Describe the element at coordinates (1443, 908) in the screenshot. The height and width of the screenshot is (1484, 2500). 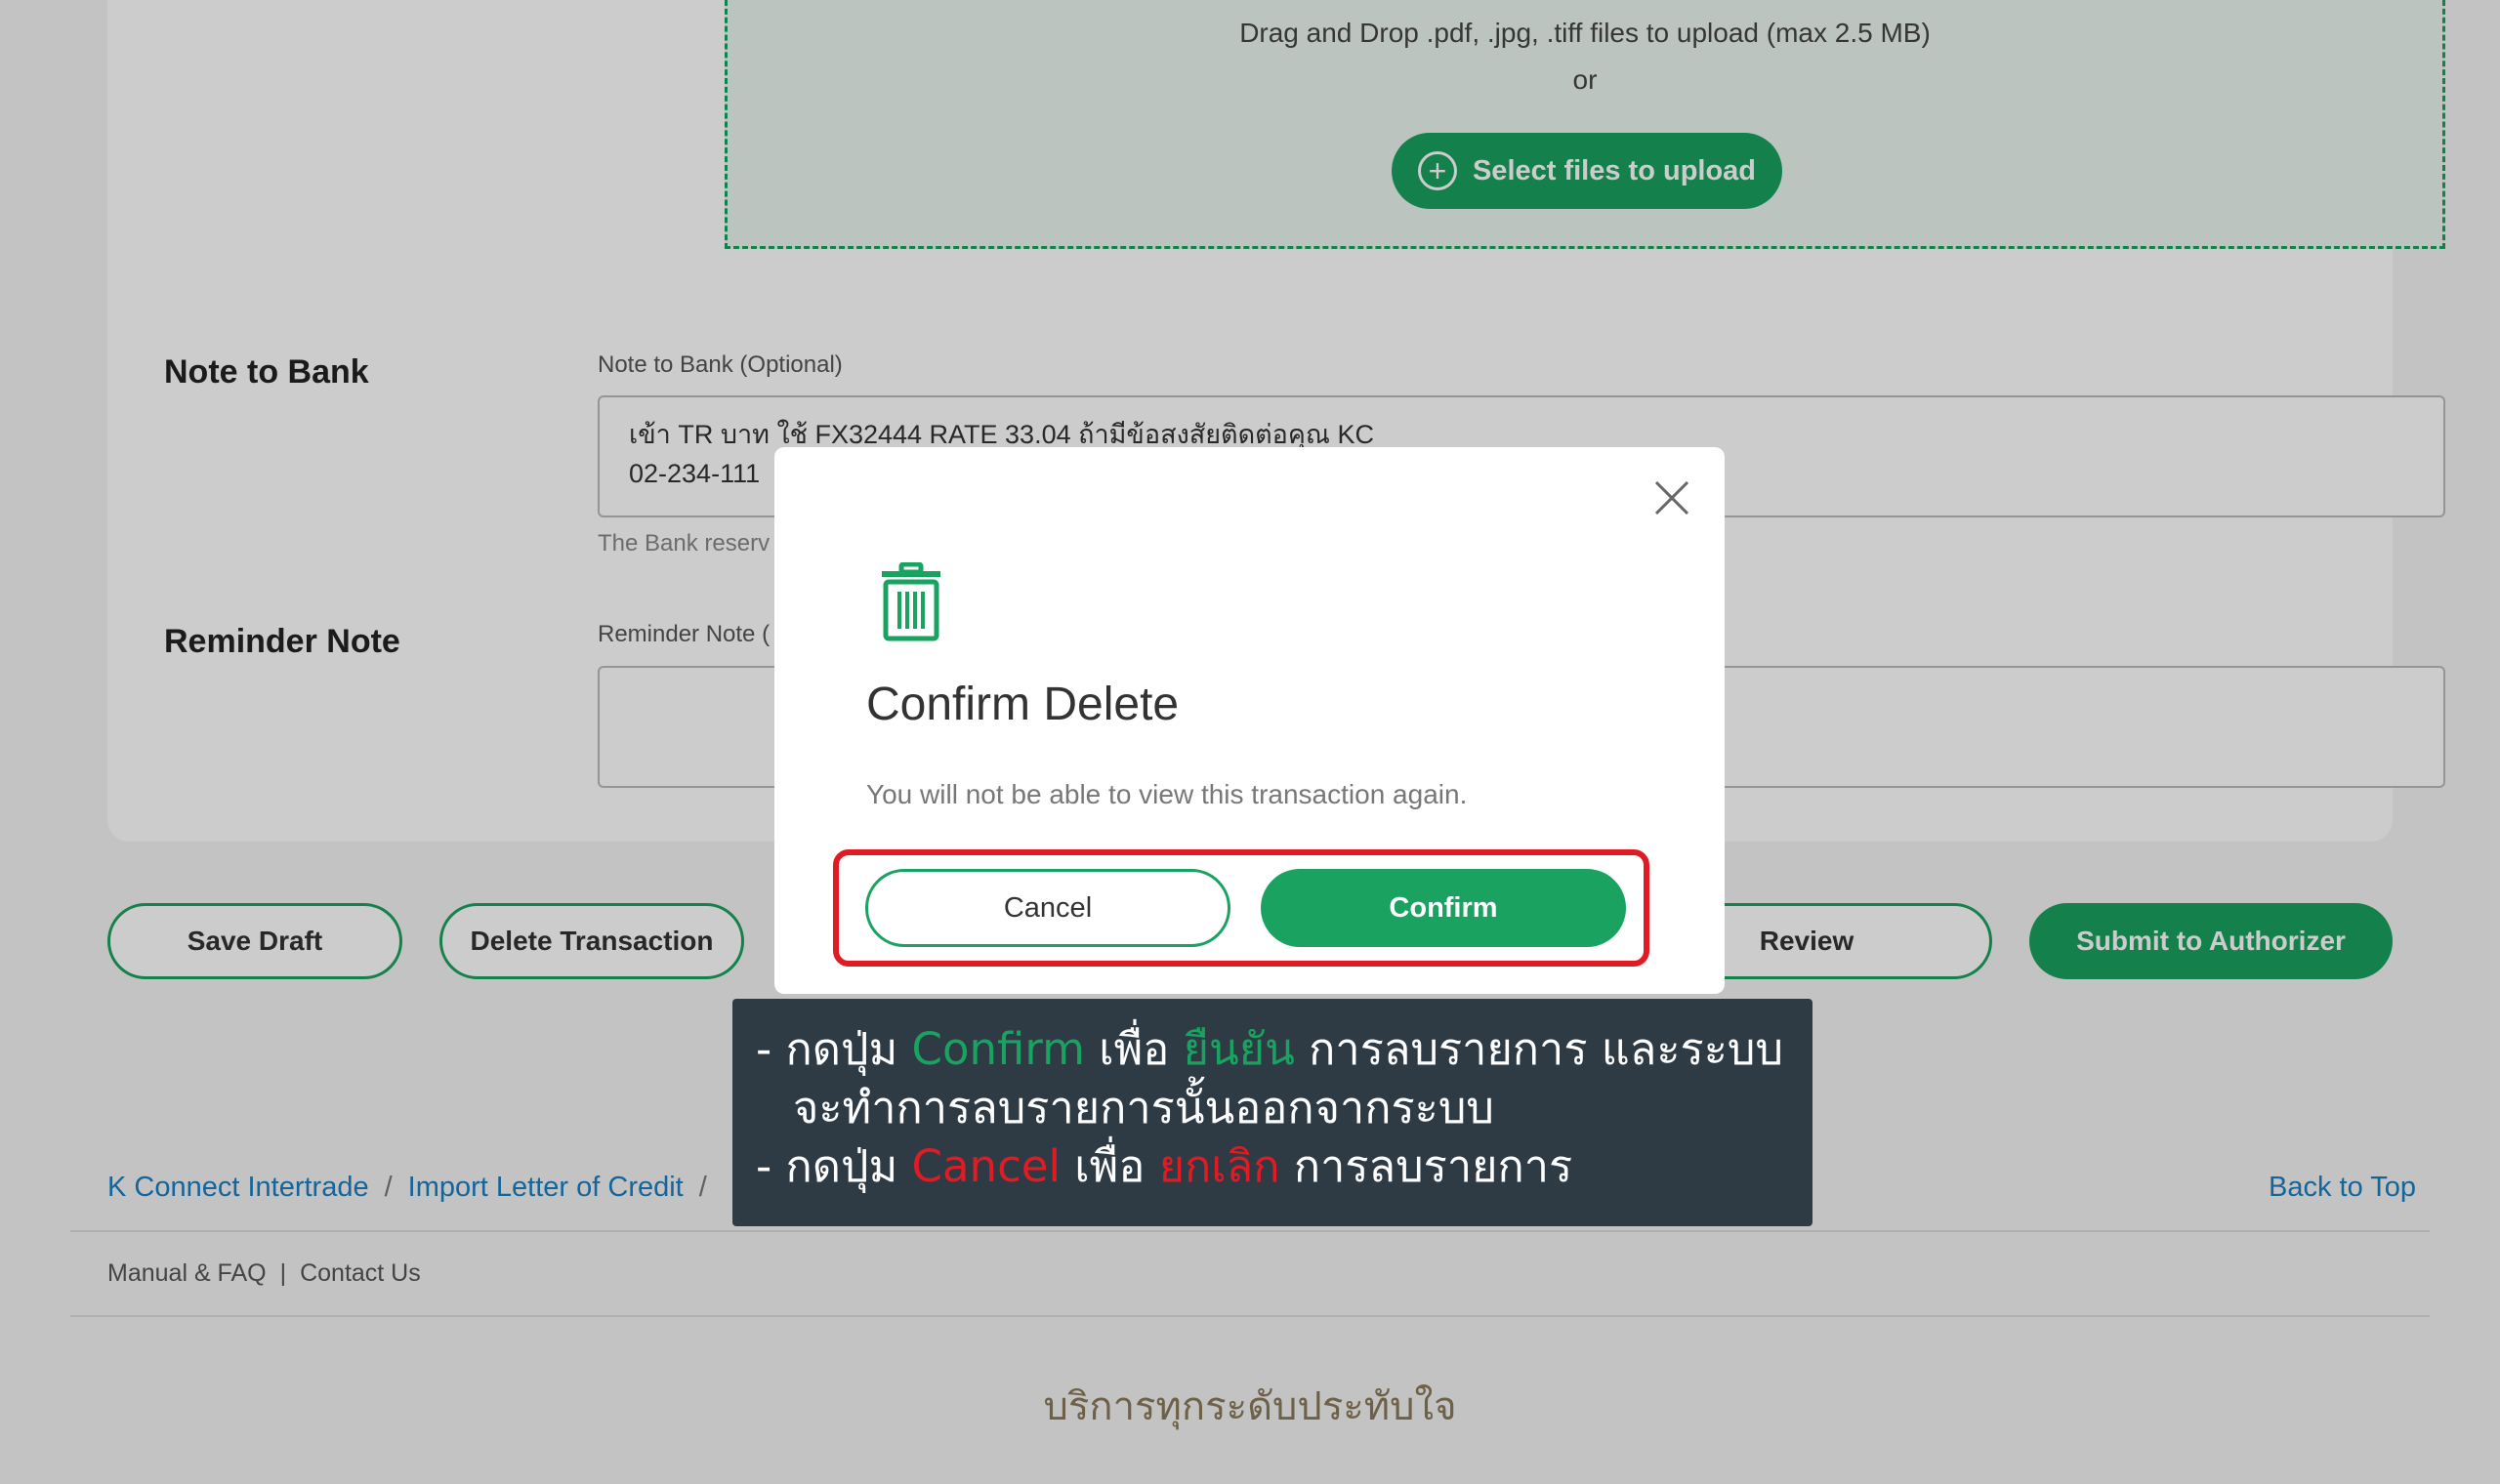
I see `confirm-button: Confirm` at that location.